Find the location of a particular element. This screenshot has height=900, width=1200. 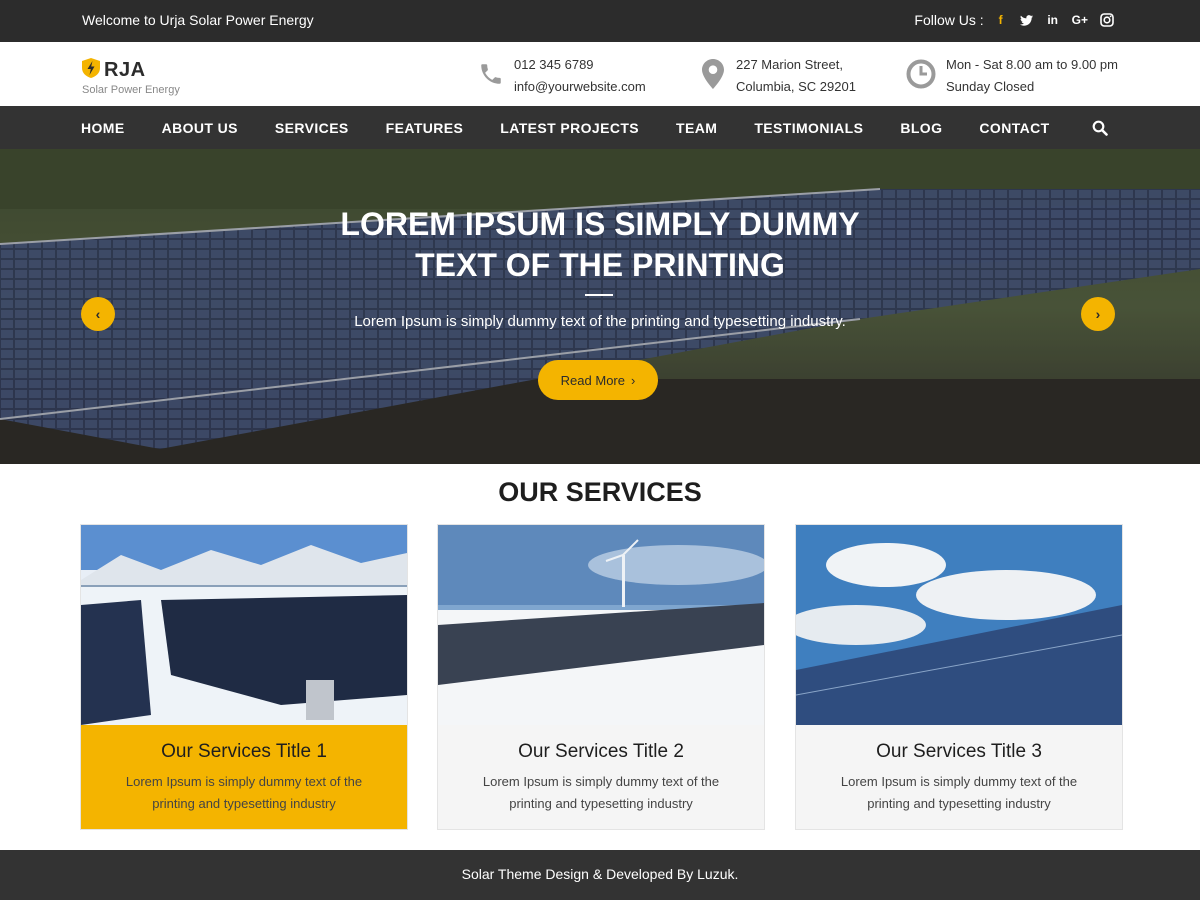

phone-number: 012 345 6789 is located at coordinates (580, 65).